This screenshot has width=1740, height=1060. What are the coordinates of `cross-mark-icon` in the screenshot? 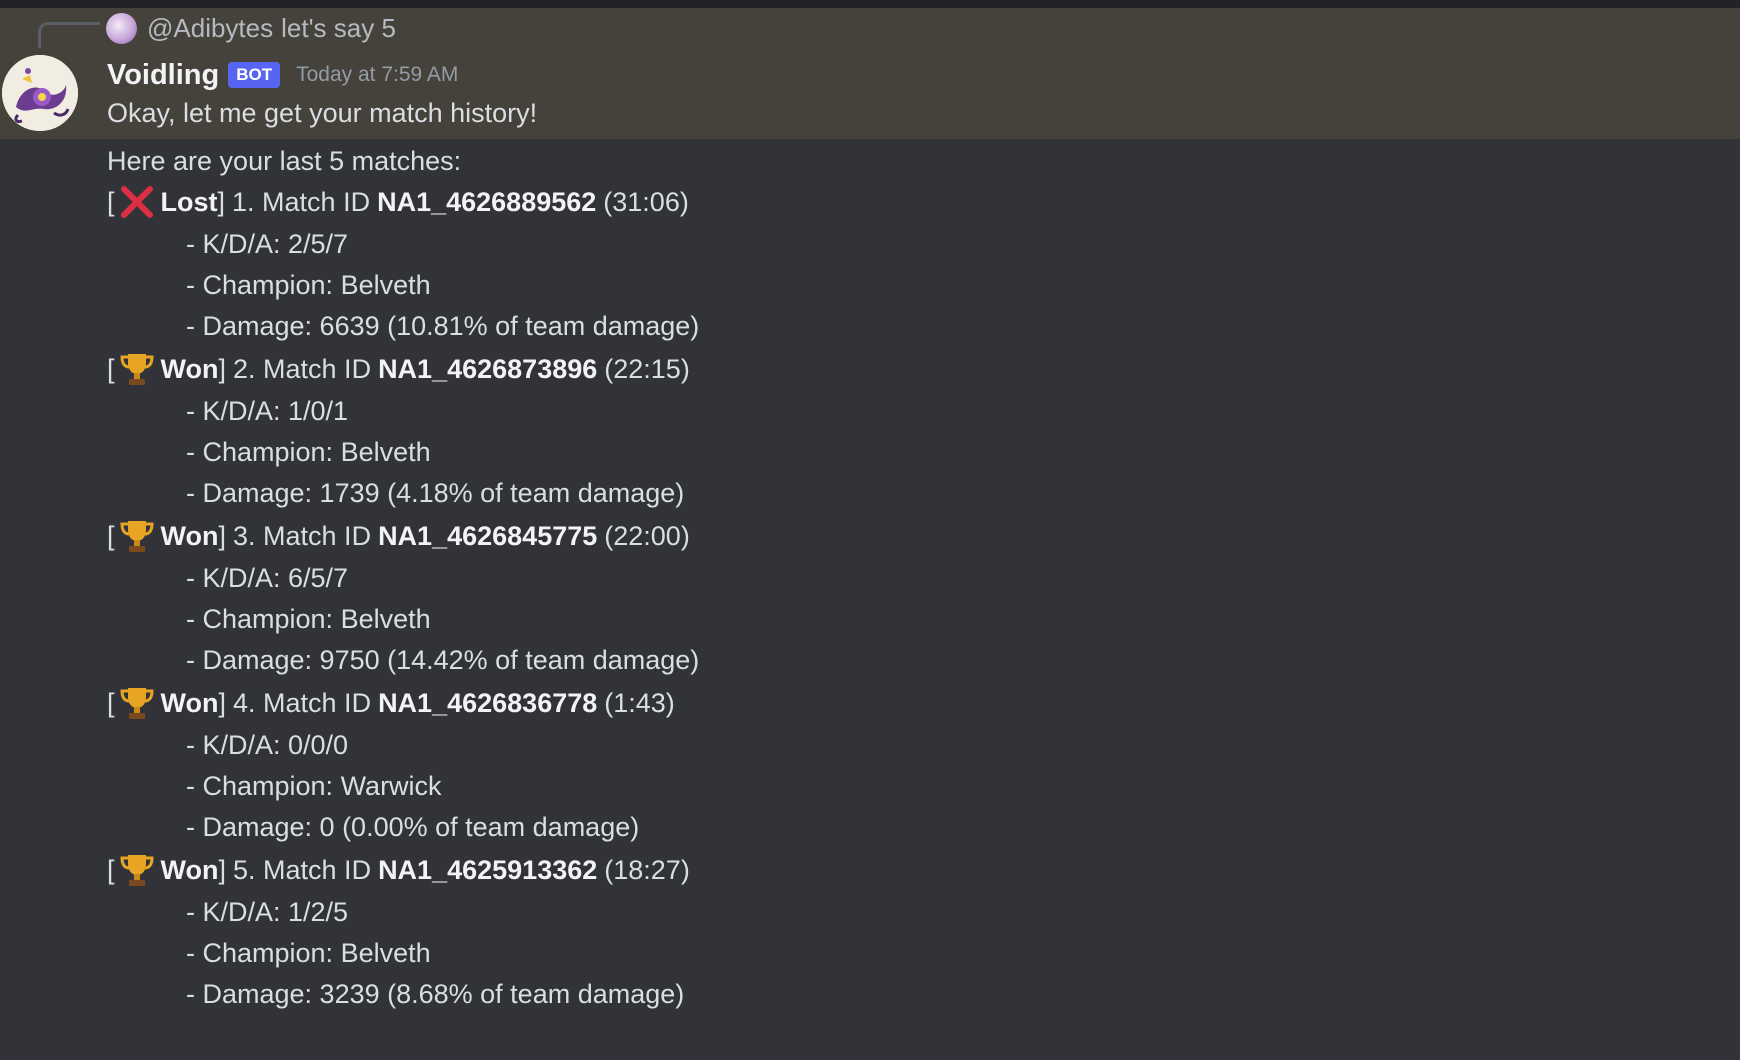 It's located at (137, 202).